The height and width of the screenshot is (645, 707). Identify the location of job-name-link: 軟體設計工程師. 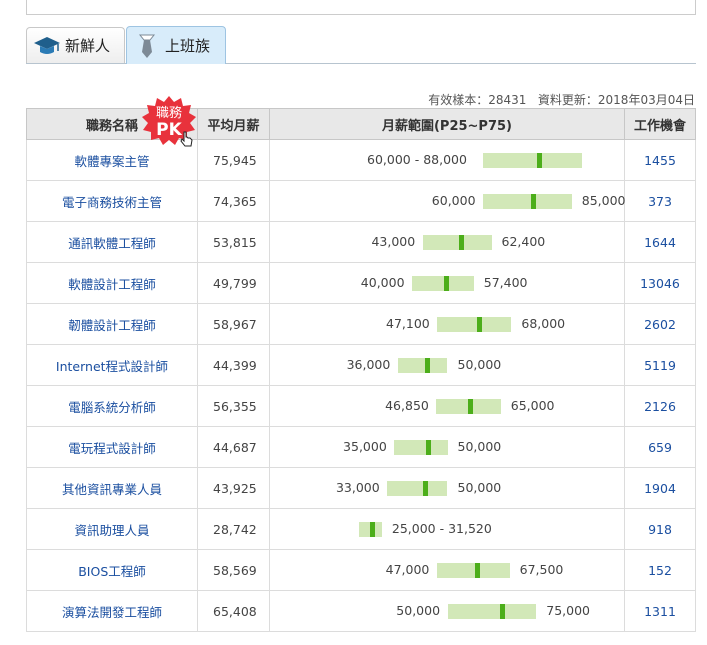
(112, 283).